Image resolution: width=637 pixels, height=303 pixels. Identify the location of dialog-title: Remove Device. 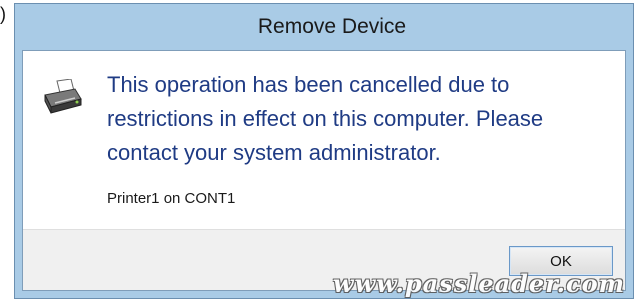
(332, 26).